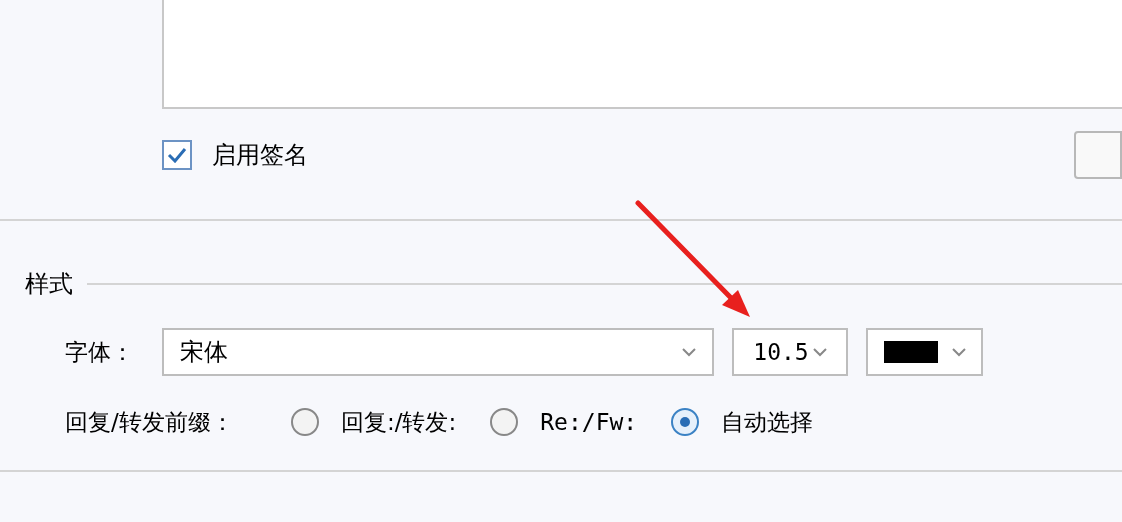  Describe the element at coordinates (150, 422) in the screenshot. I see `field-label: 回复/转发前缀：` at that location.